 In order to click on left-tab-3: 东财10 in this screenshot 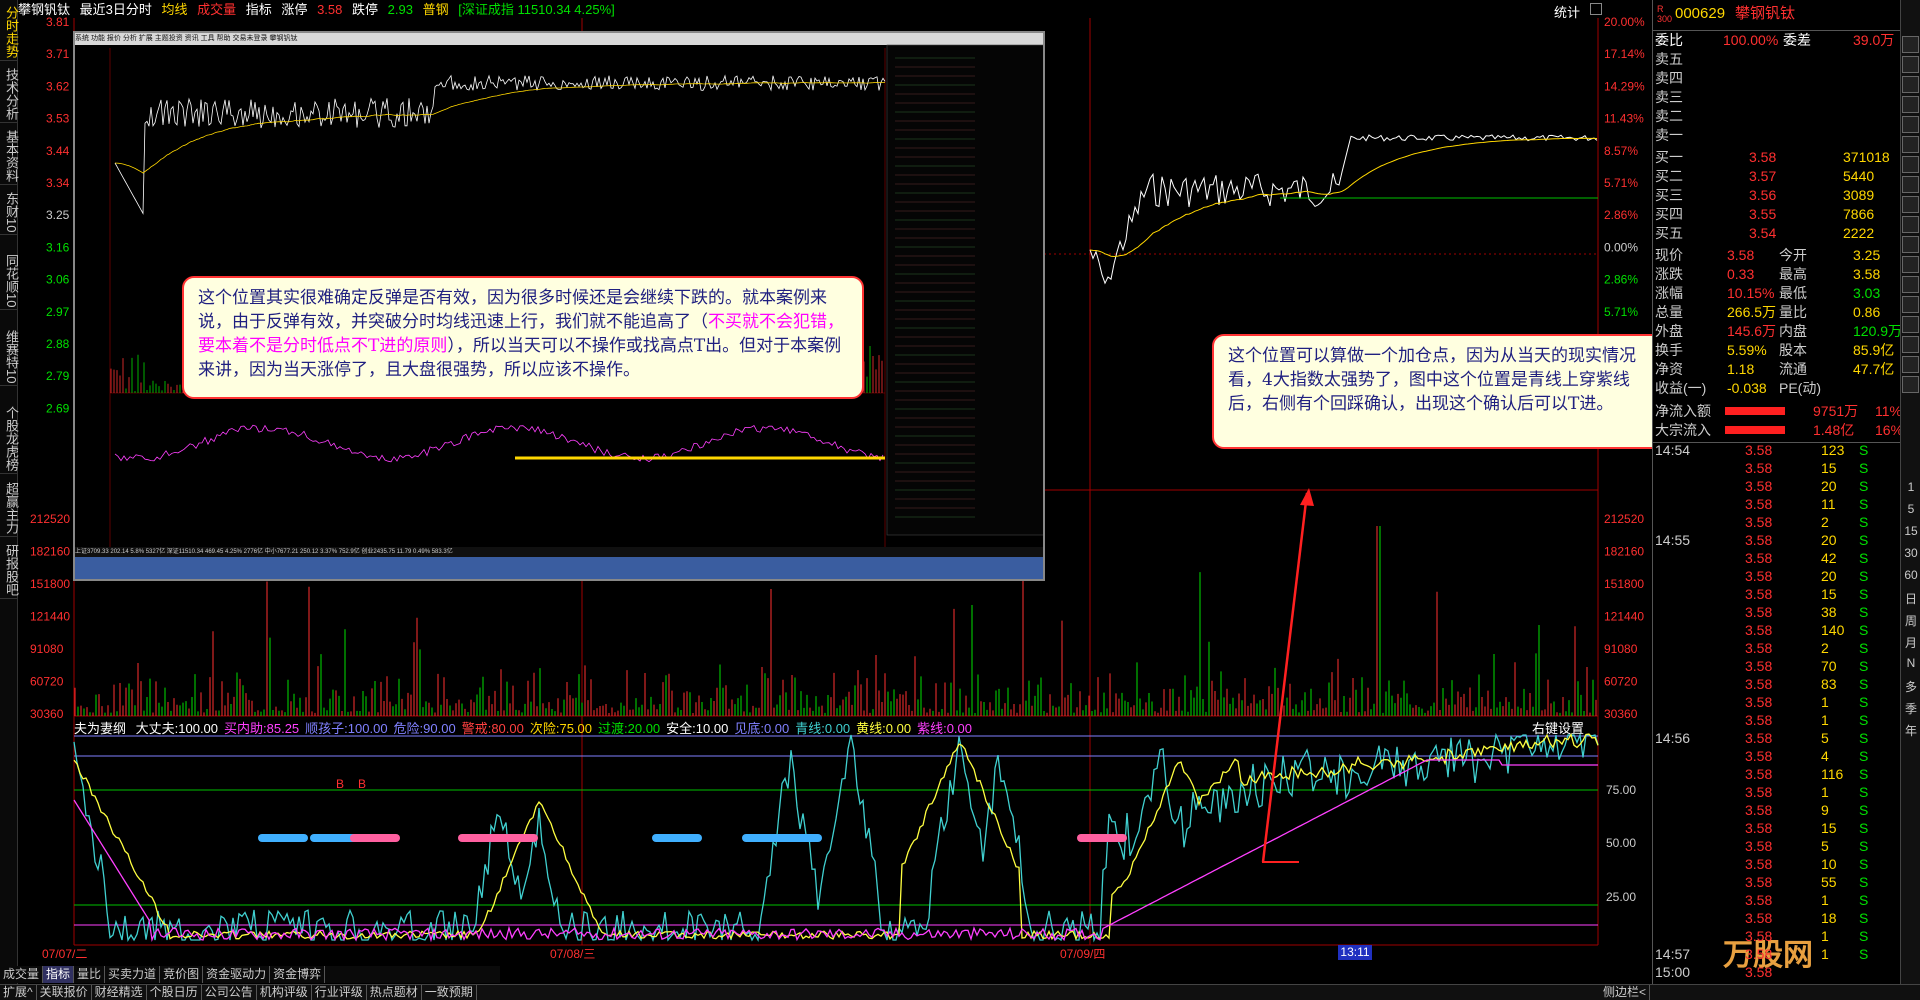, I will do `click(9, 213)`.